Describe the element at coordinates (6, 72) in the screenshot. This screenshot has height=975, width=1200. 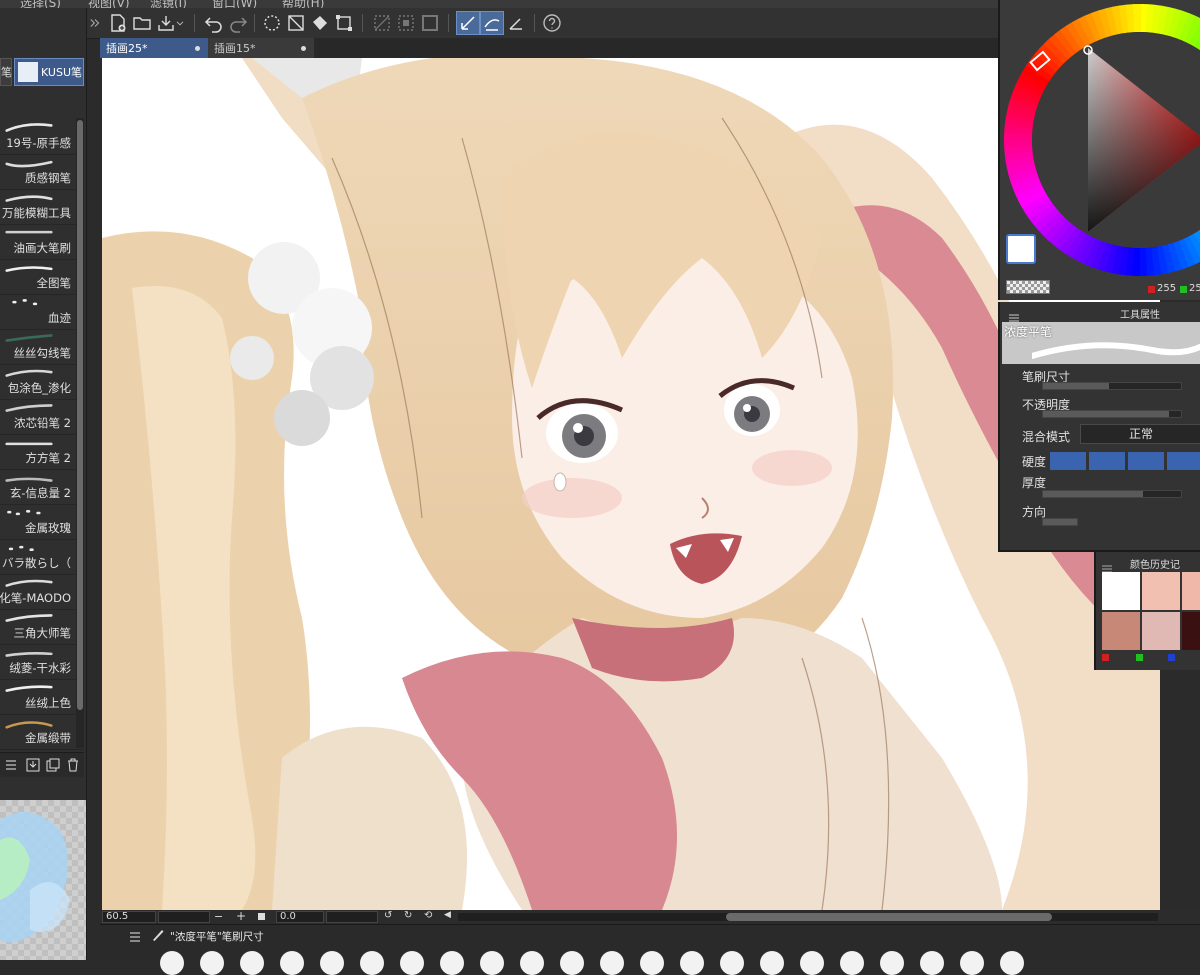
I see `sub-tool-tab-prev: 笔` at that location.